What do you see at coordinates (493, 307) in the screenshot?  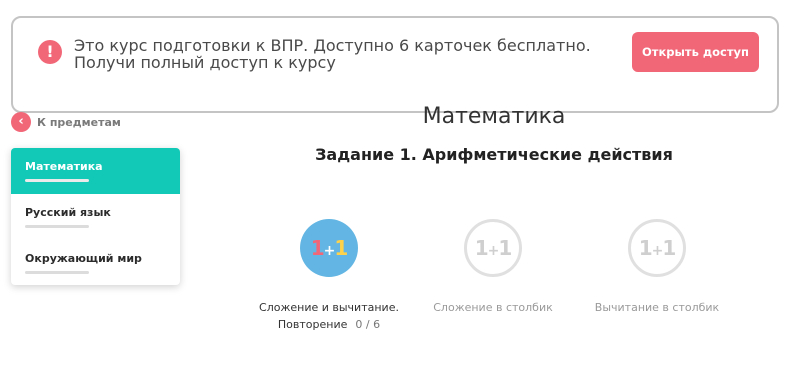 I see `lesson-label: Сложение в столбик` at bounding box center [493, 307].